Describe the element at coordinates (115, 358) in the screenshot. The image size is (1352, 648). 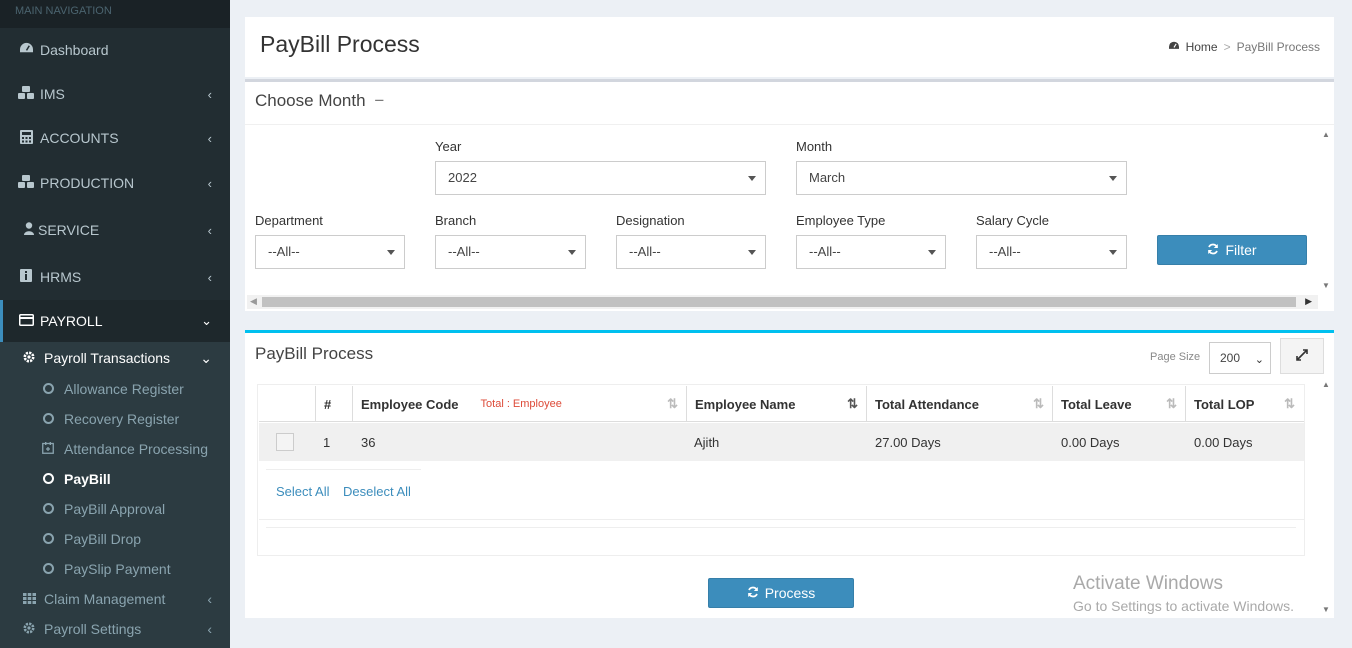
I see `nav-item-payroll-transactions: Payroll Transactions ⌄` at that location.